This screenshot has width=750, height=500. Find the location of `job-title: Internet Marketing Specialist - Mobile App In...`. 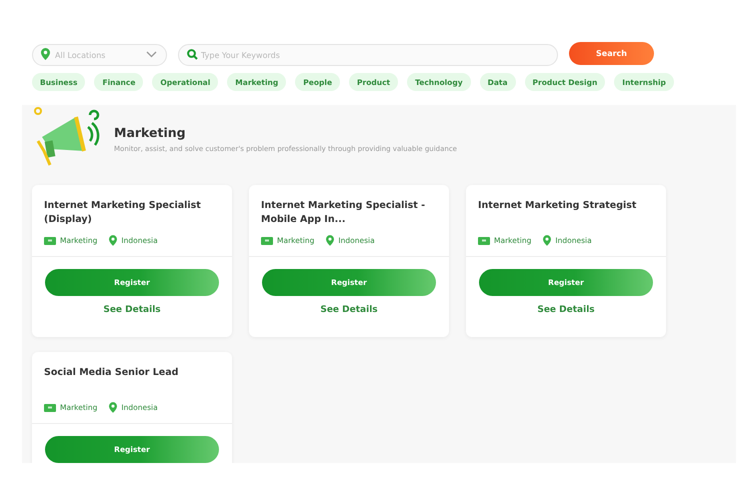

job-title: Internet Marketing Specialist - Mobile App In... is located at coordinates (343, 213).